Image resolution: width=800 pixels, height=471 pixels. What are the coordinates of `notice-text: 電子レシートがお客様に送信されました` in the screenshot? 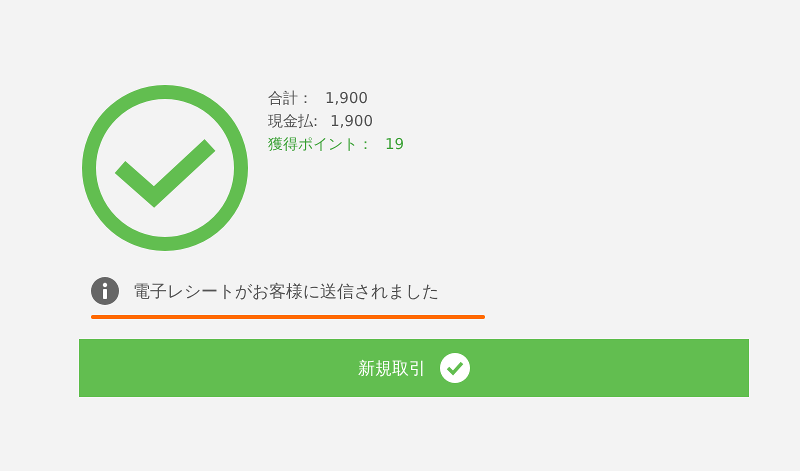 It's located at (286, 291).